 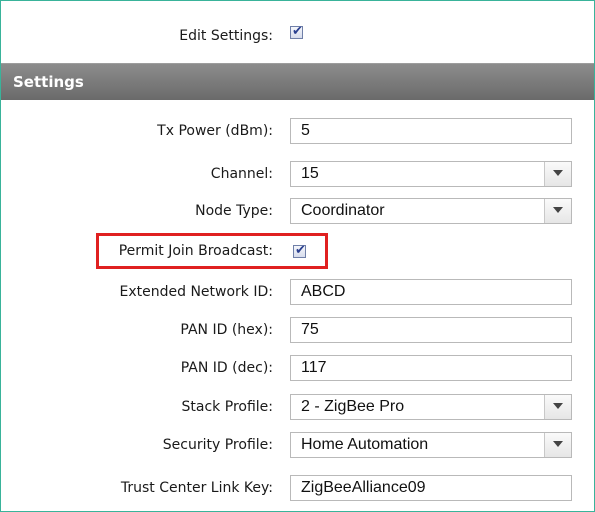 I want to click on pan-id-hex-label: PAN ID (hex):, so click(x=226, y=330).